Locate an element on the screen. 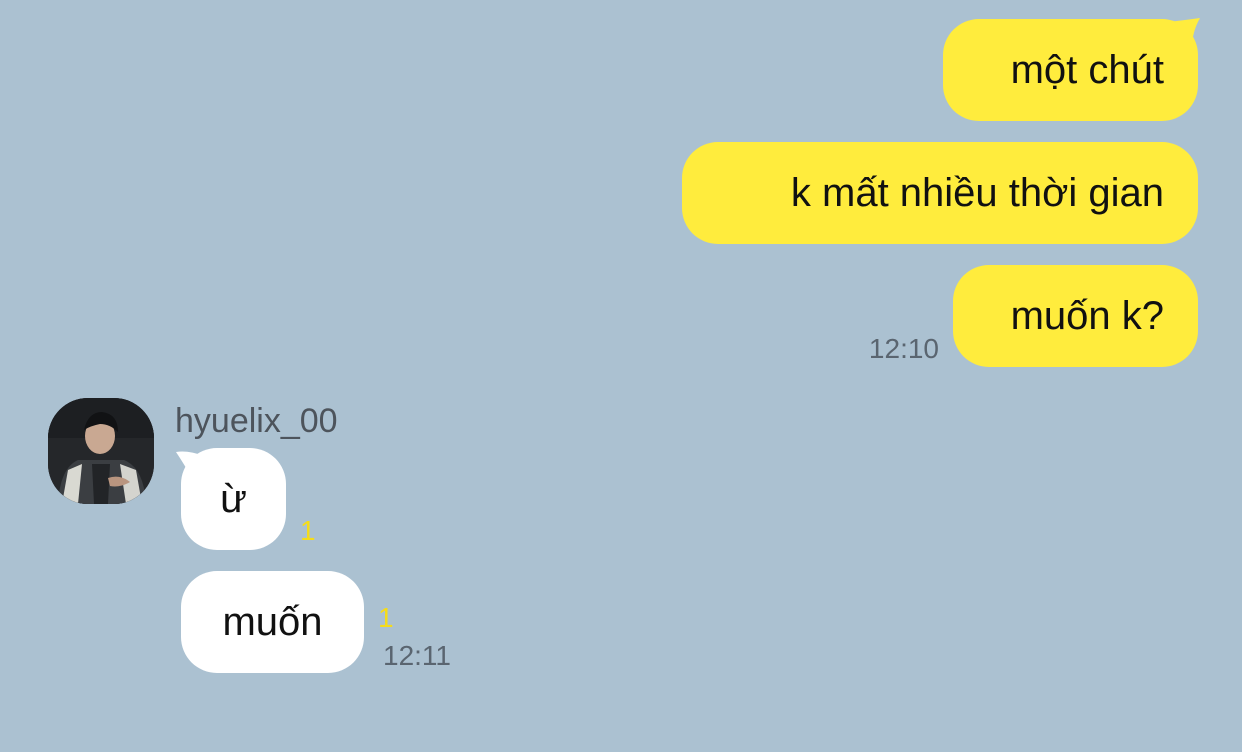 The width and height of the screenshot is (1242, 752). message-text: muốn is located at coordinates (272, 622).